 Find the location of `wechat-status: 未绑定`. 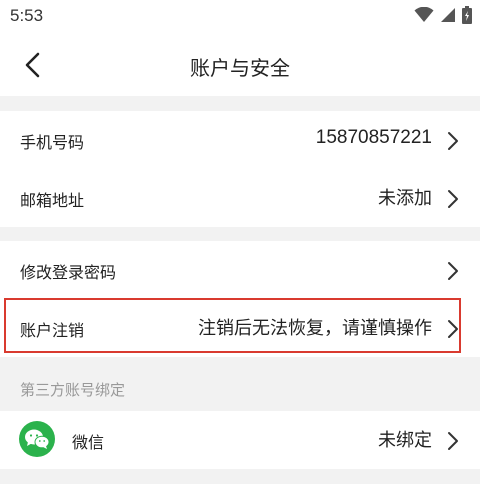

wechat-status: 未绑定 is located at coordinates (405, 440).